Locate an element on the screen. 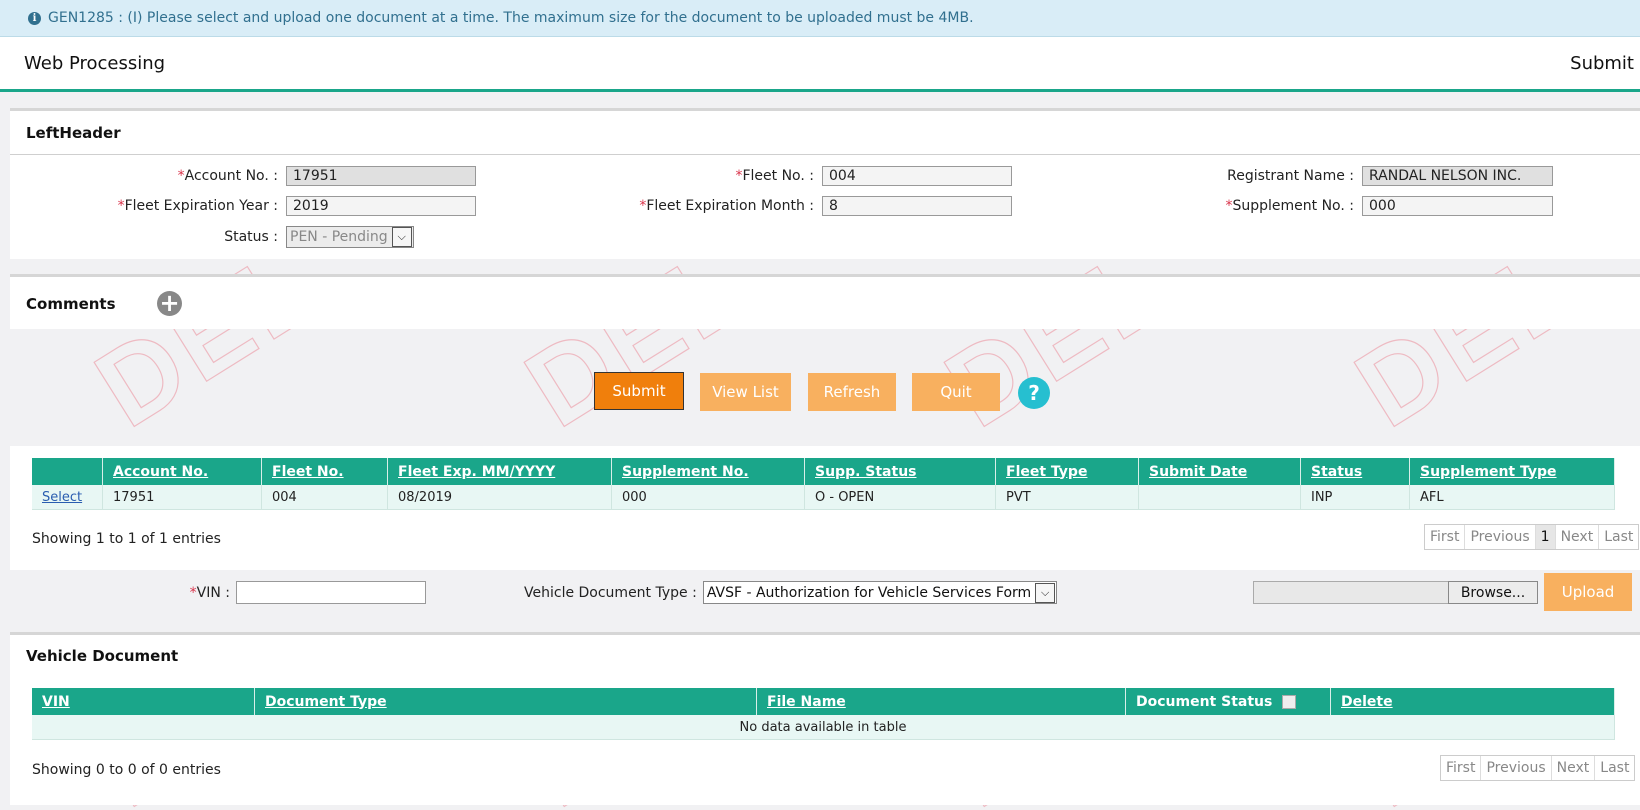  pager-page-1: 1 is located at coordinates (1545, 537).